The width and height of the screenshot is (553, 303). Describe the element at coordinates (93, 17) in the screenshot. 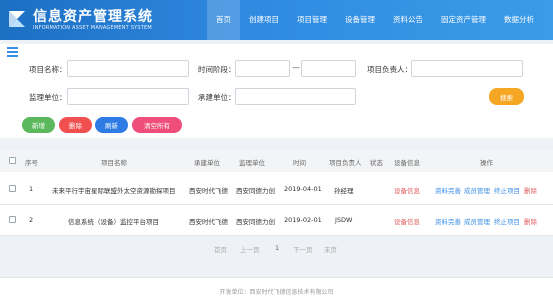

I see `app-title: 信息资产管理系统` at that location.